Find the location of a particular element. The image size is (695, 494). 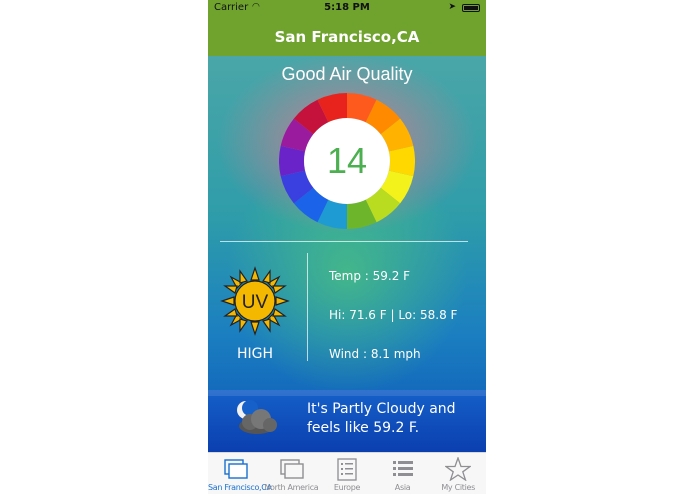

aqi-value: 14 is located at coordinates (347, 160).